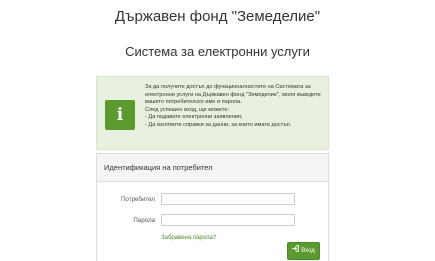  Describe the element at coordinates (228, 199) in the screenshot. I see `username-input` at that location.